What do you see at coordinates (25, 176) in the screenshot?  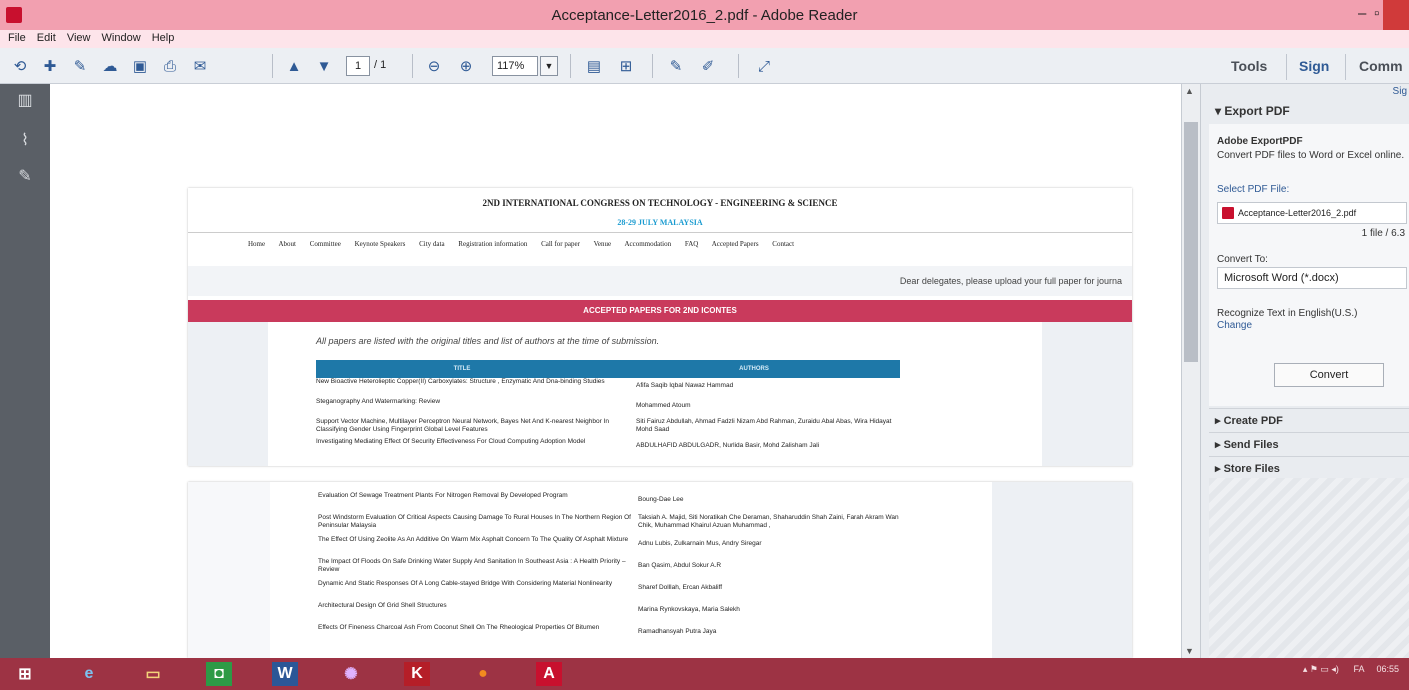 I see `signatures-icon: ✎` at bounding box center [25, 176].